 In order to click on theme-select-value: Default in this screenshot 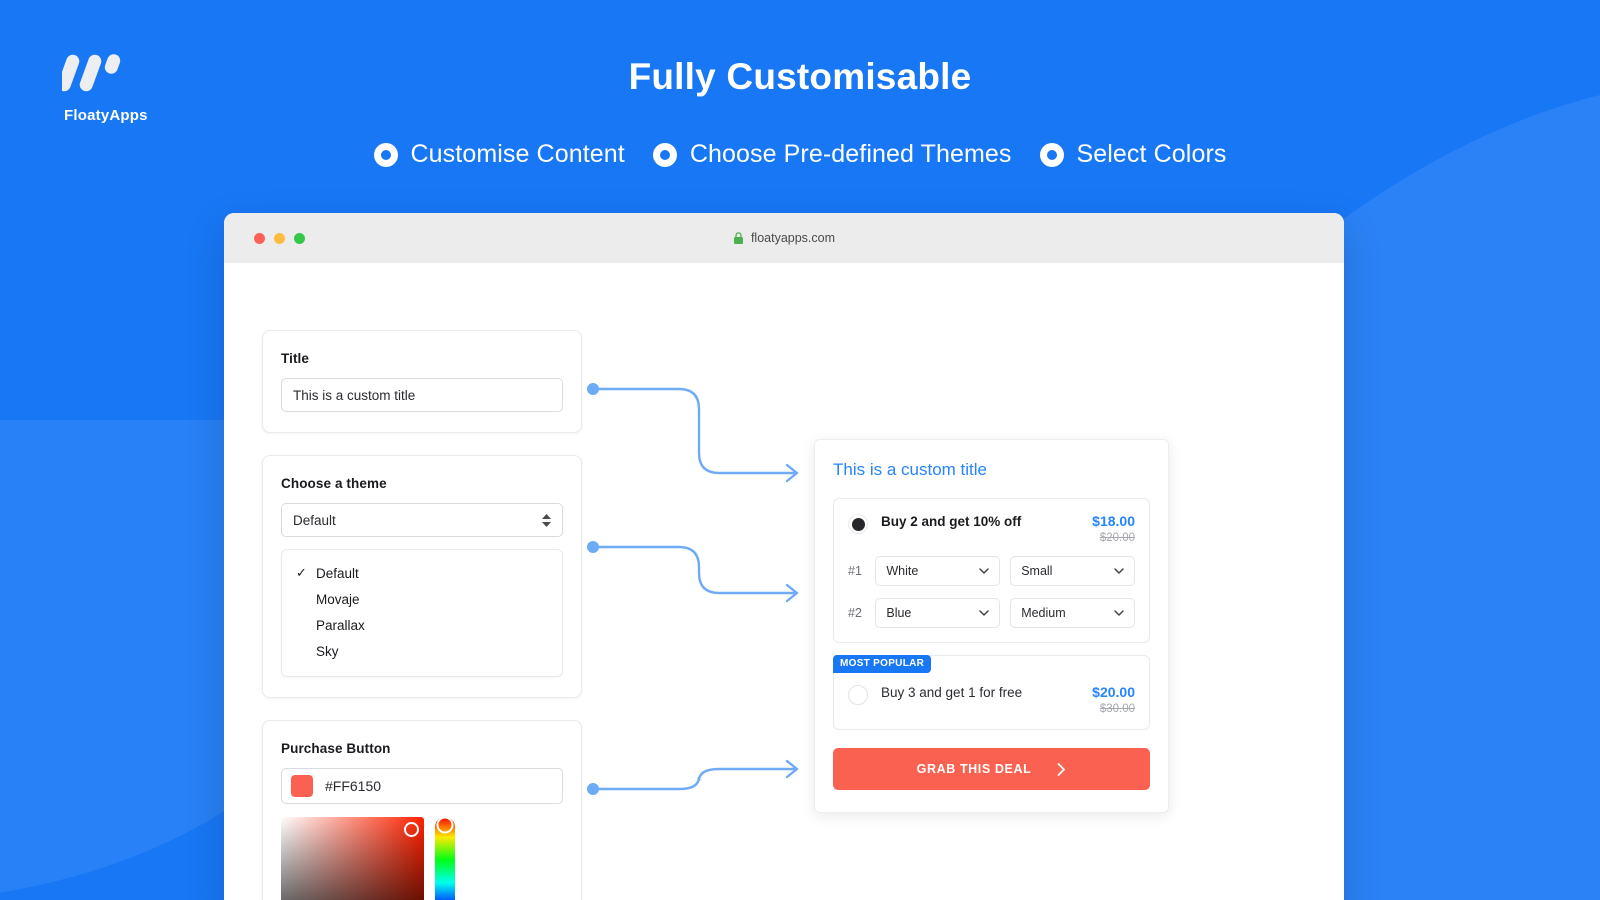, I will do `click(314, 520)`.